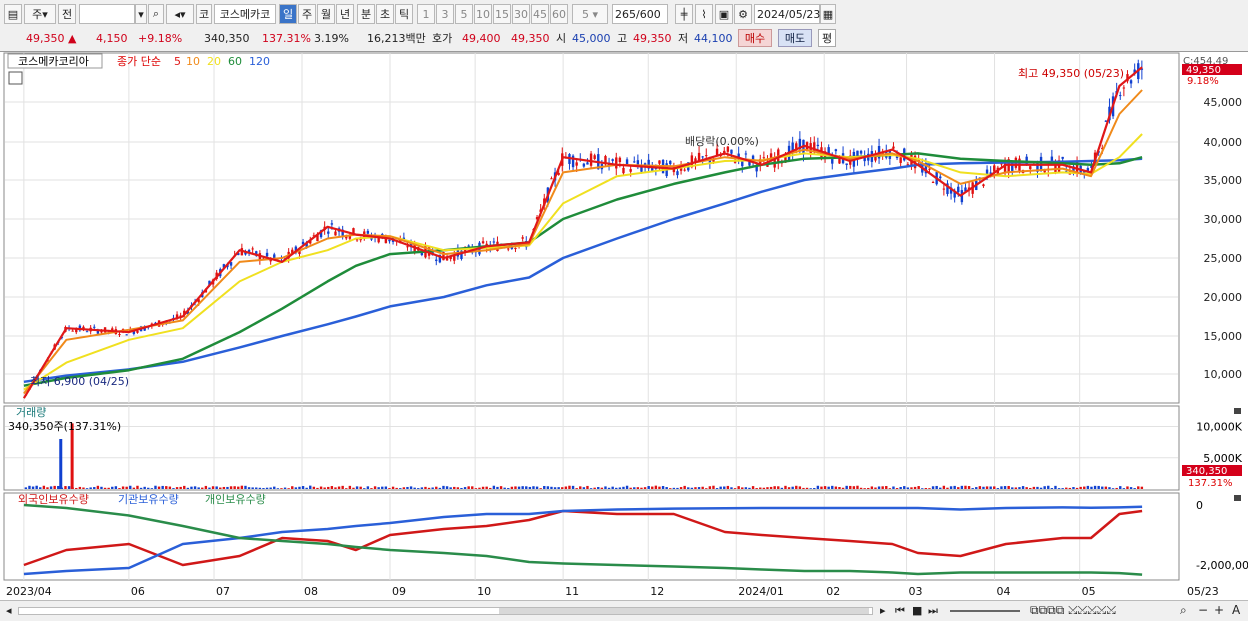  What do you see at coordinates (204, 14) in the screenshot?
I see `name-button: 코` at bounding box center [204, 14].